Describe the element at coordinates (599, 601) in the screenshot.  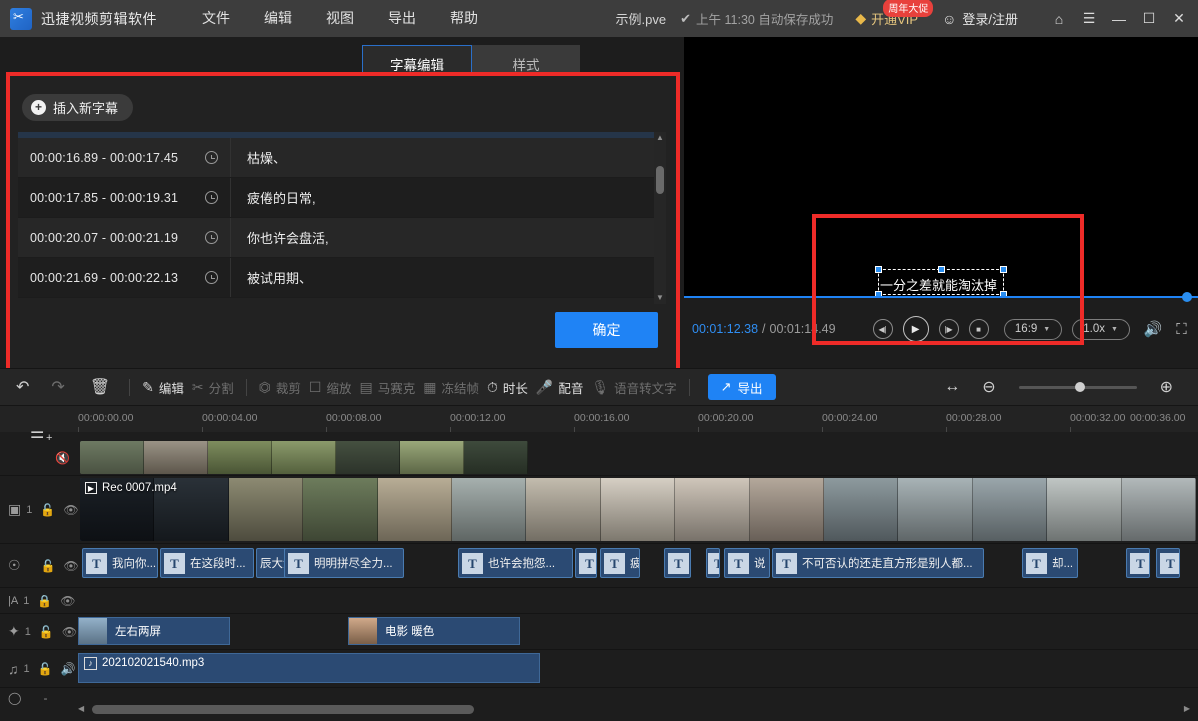
I see `text-track: |A 1 🔒 👁` at that location.